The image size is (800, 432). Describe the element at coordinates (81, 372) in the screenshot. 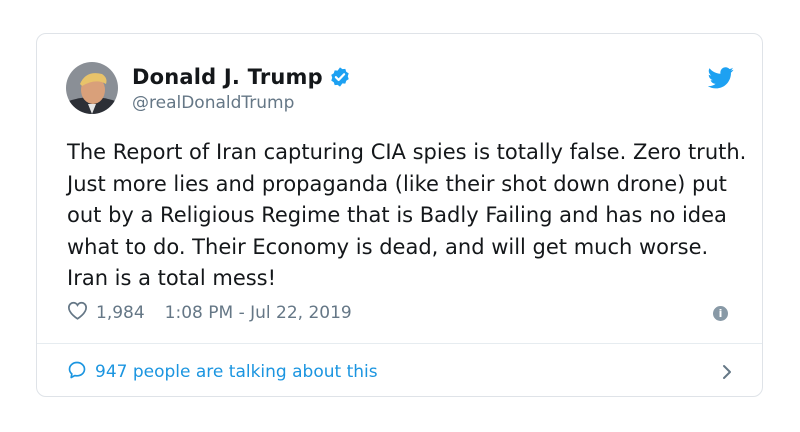

I see `speech-bubble-icon` at that location.